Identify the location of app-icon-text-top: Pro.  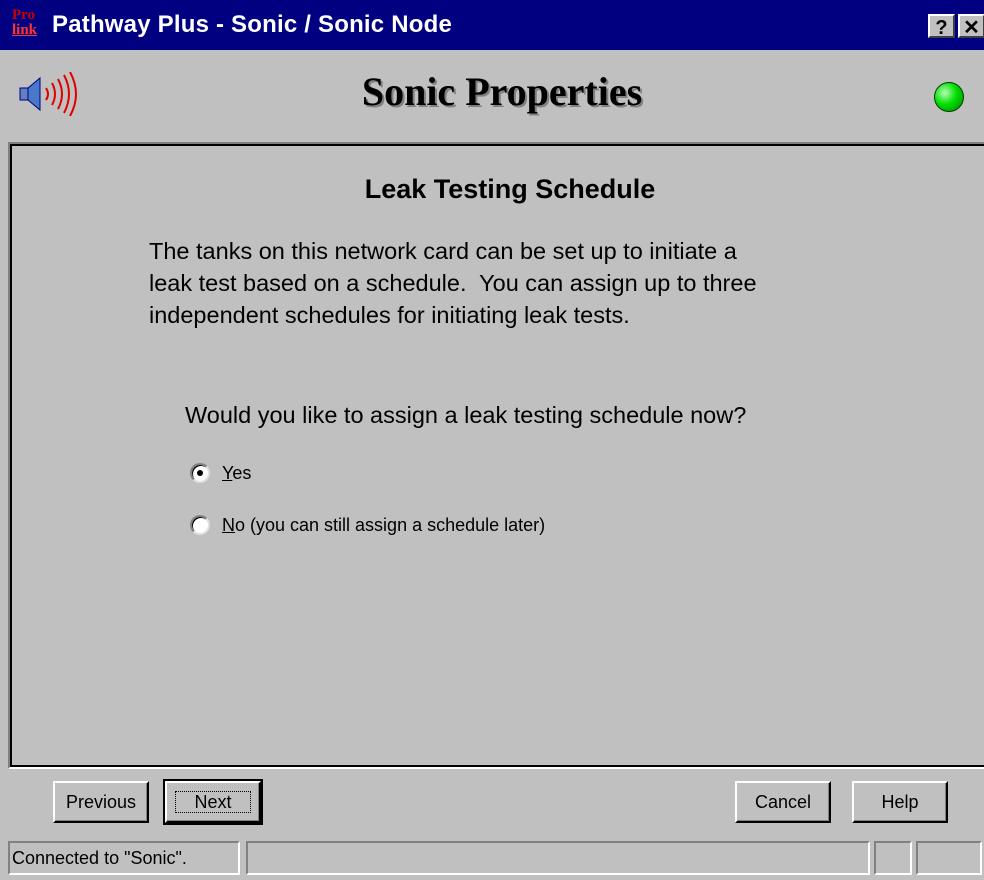
(24, 15).